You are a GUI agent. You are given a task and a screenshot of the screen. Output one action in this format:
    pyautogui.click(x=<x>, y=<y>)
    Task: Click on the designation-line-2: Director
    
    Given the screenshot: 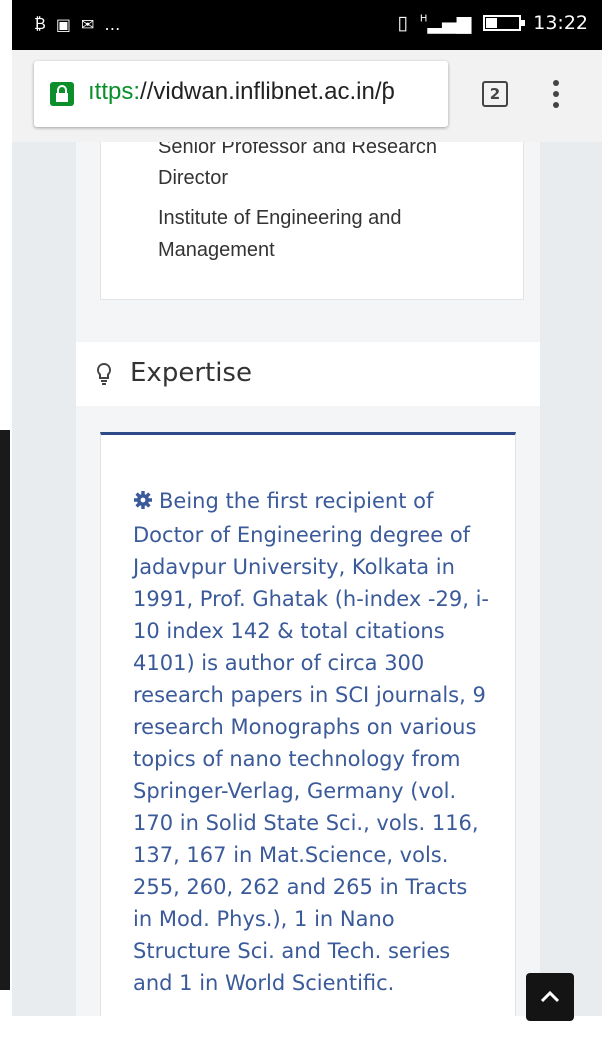 What is the action you would take?
    pyautogui.click(x=193, y=178)
    